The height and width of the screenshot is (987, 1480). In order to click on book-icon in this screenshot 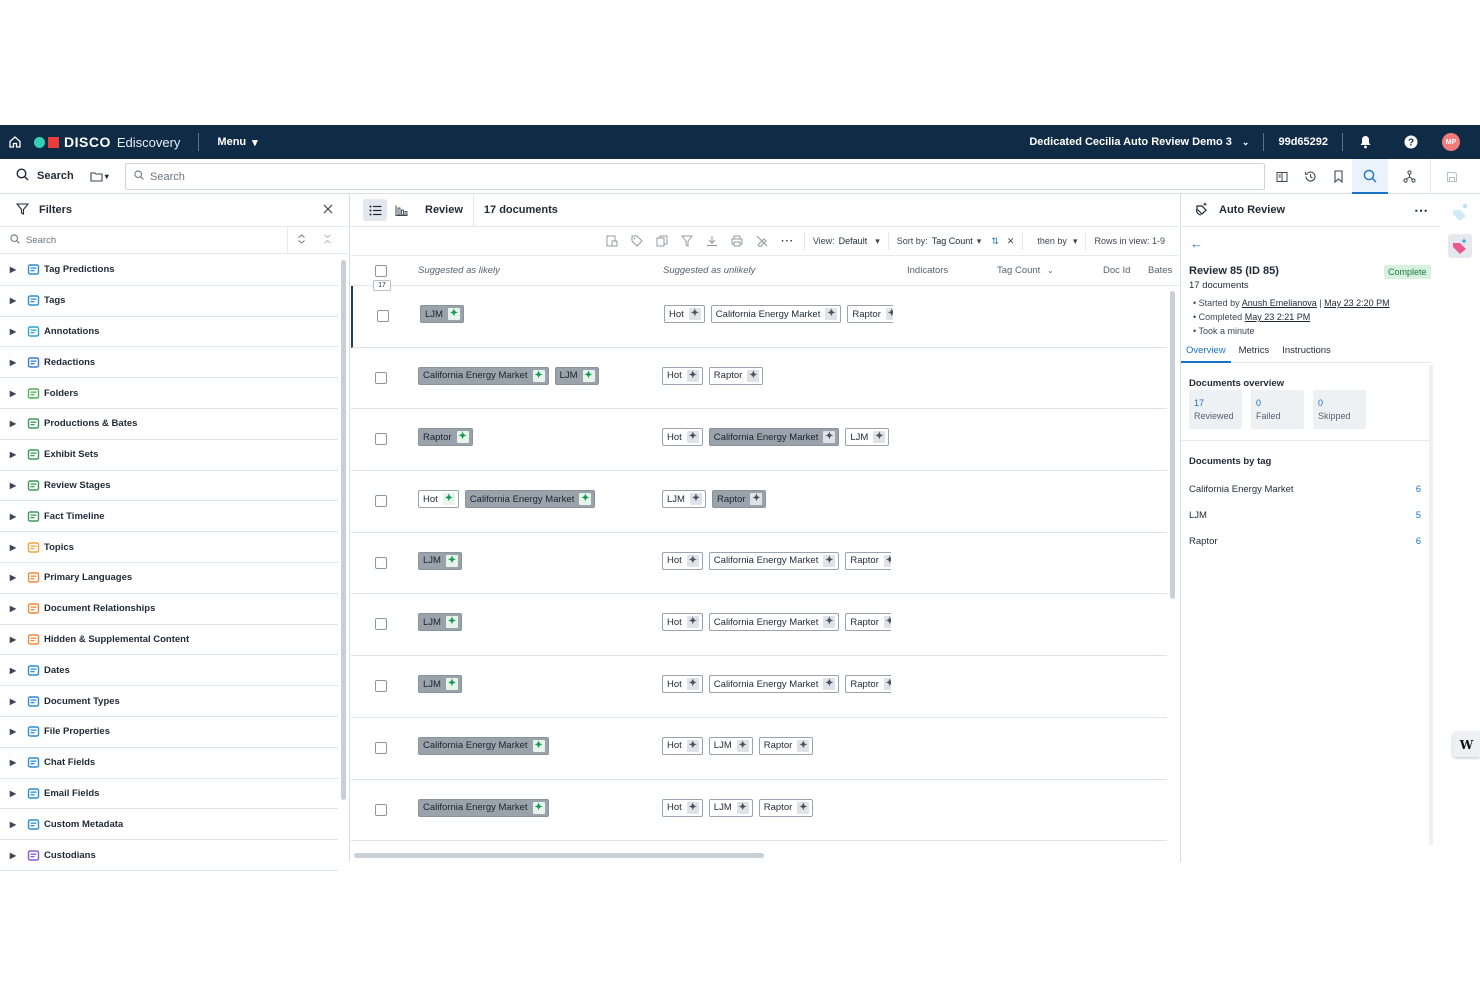, I will do `click(1282, 176)`.